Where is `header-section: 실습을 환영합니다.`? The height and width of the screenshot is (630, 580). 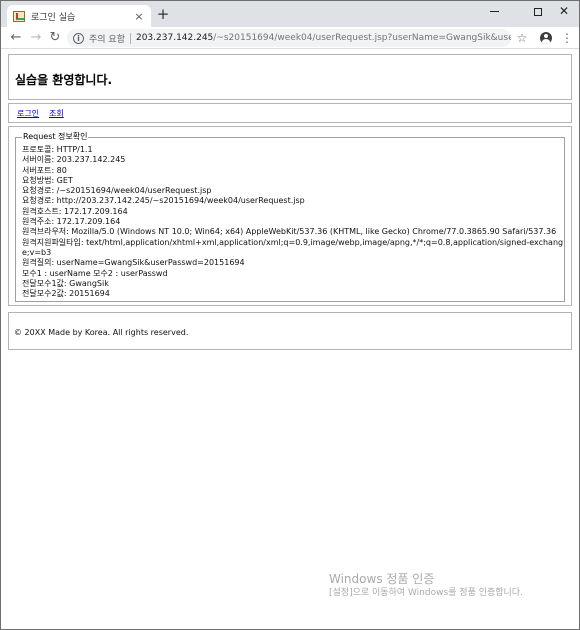 header-section: 실습을 환영합니다. is located at coordinates (290, 77).